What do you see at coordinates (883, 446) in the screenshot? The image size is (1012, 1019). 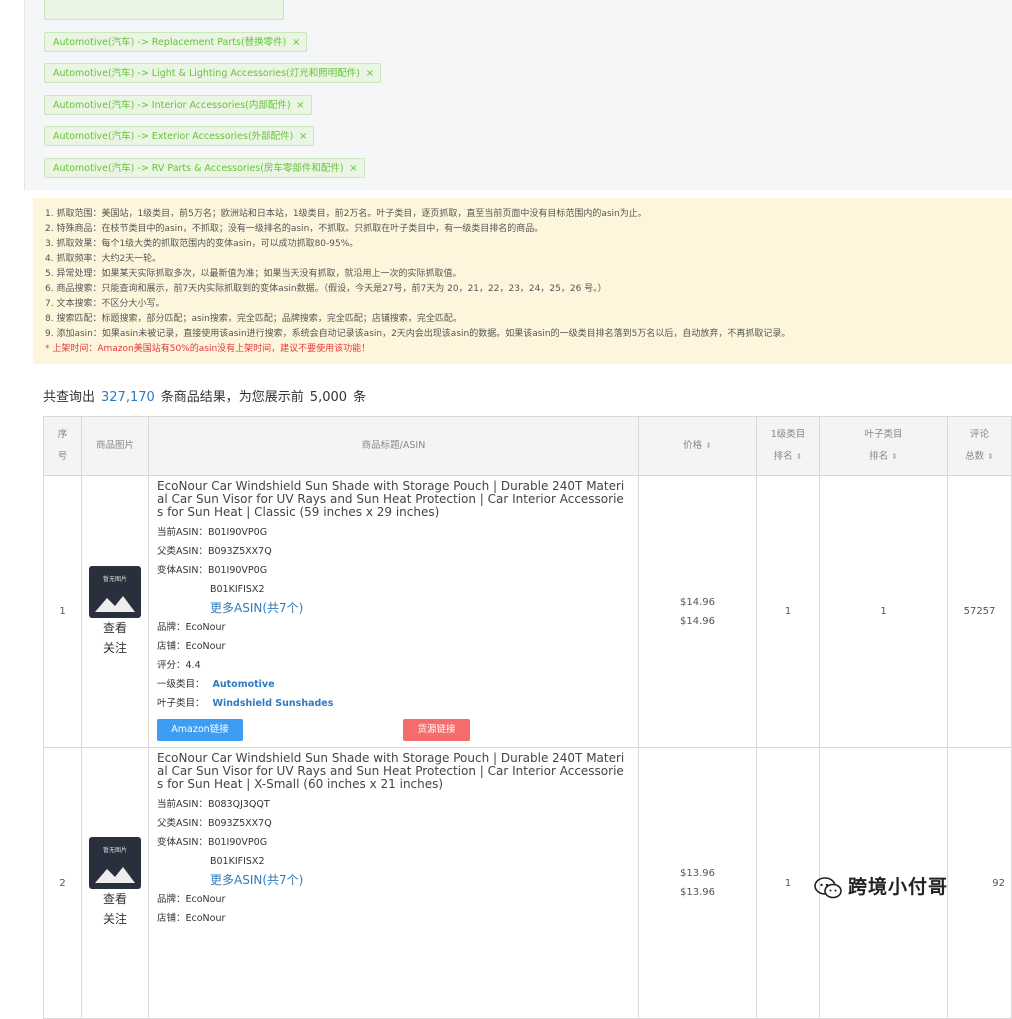 I see `col-leaf-rank: 叶子类目 排名 ⬍` at bounding box center [883, 446].